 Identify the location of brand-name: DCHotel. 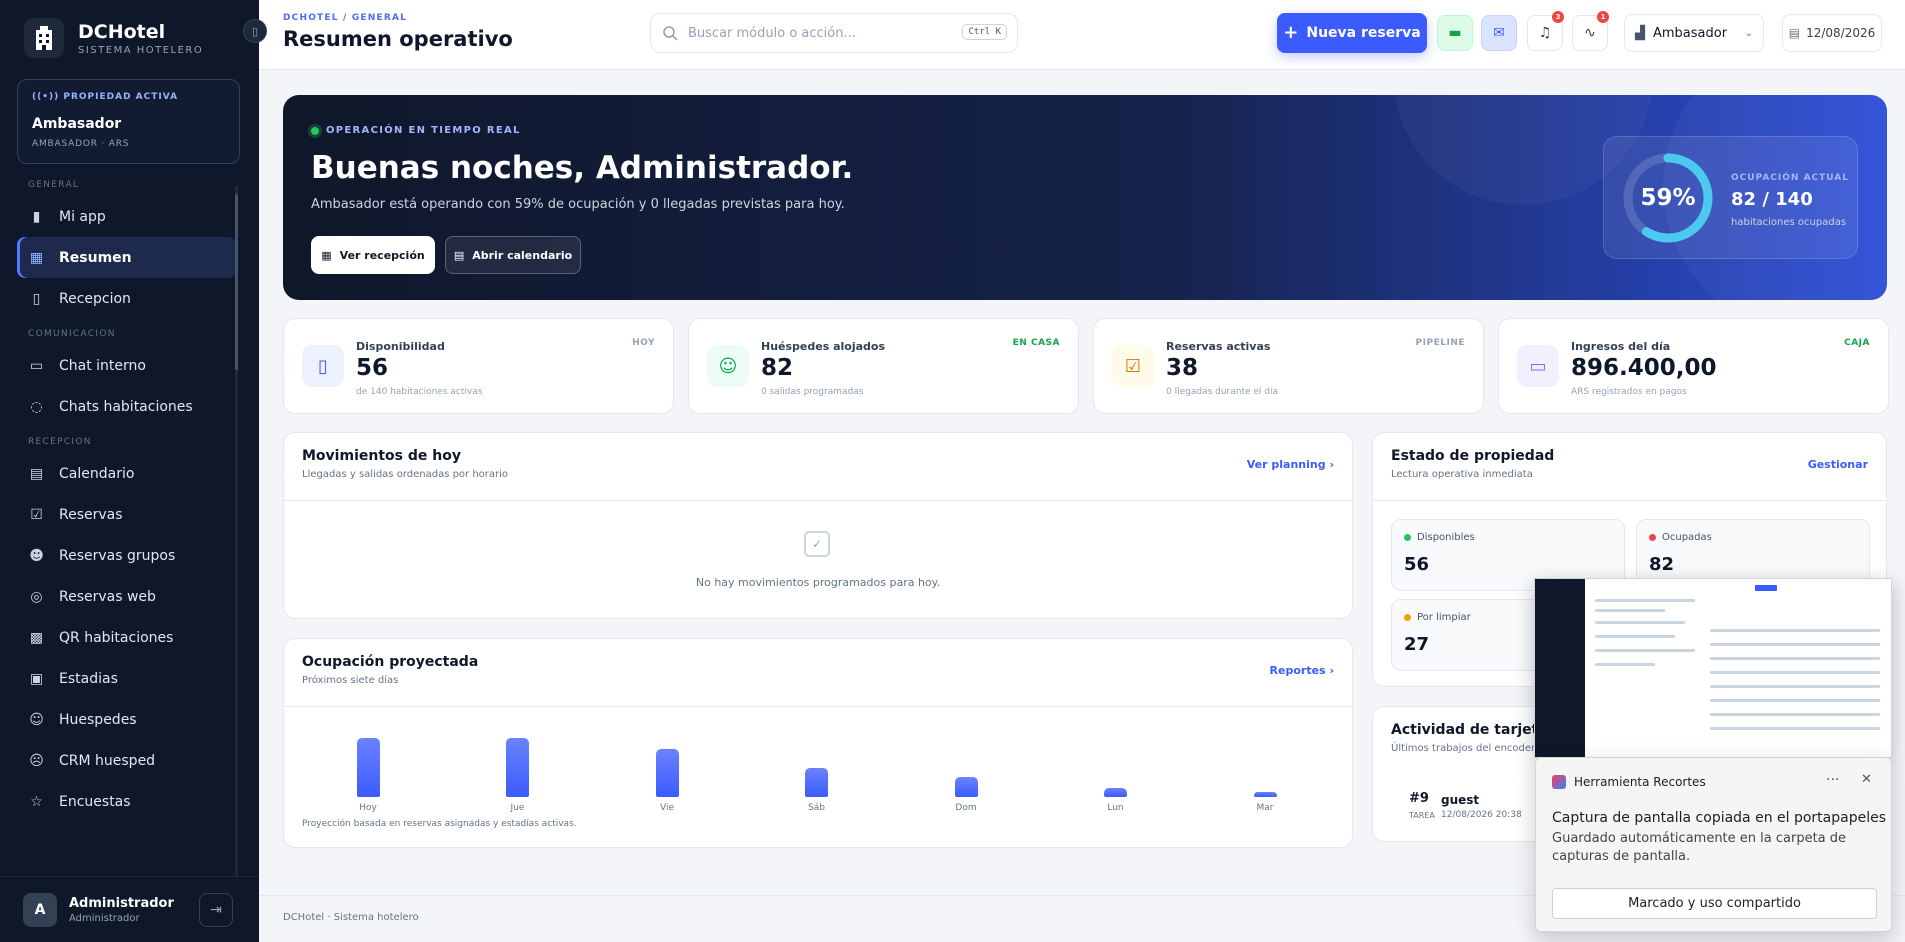
(122, 31).